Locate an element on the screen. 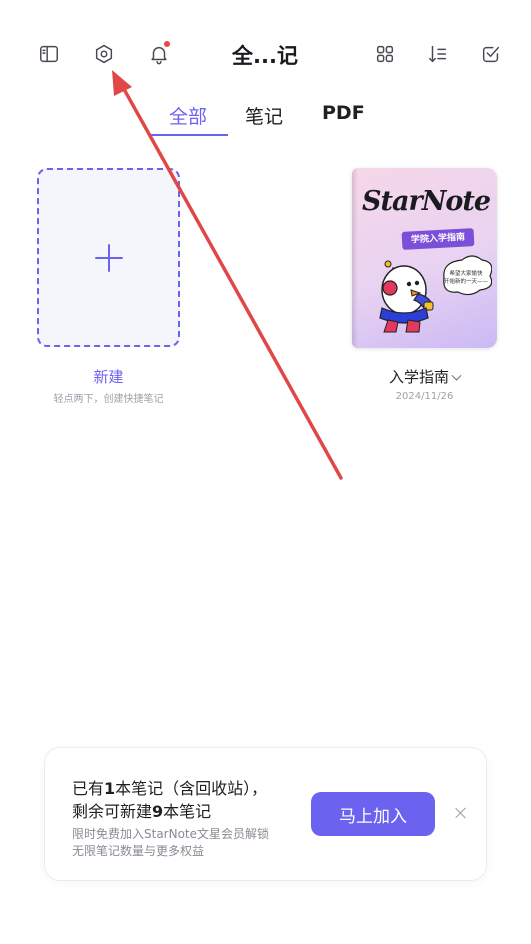  settings-icon is located at coordinates (104, 54).